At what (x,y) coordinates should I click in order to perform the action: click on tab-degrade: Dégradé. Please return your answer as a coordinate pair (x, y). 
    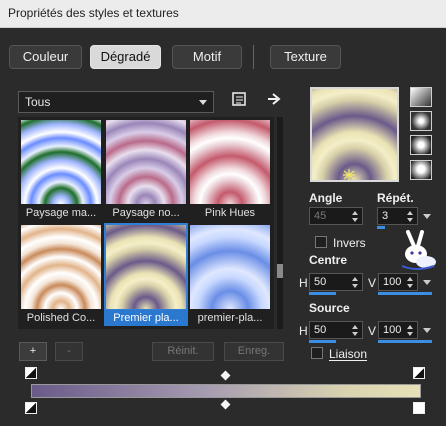
    Looking at the image, I should click on (125, 57).